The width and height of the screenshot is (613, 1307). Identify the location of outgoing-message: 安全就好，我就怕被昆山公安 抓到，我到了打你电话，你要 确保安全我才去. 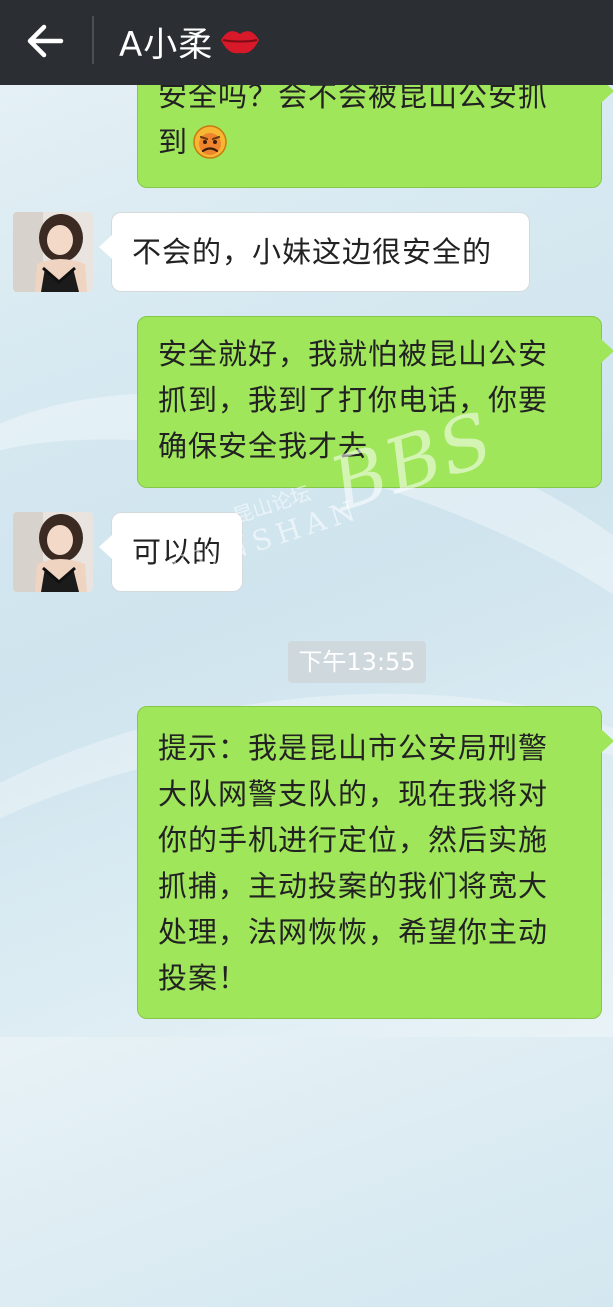
(375, 402).